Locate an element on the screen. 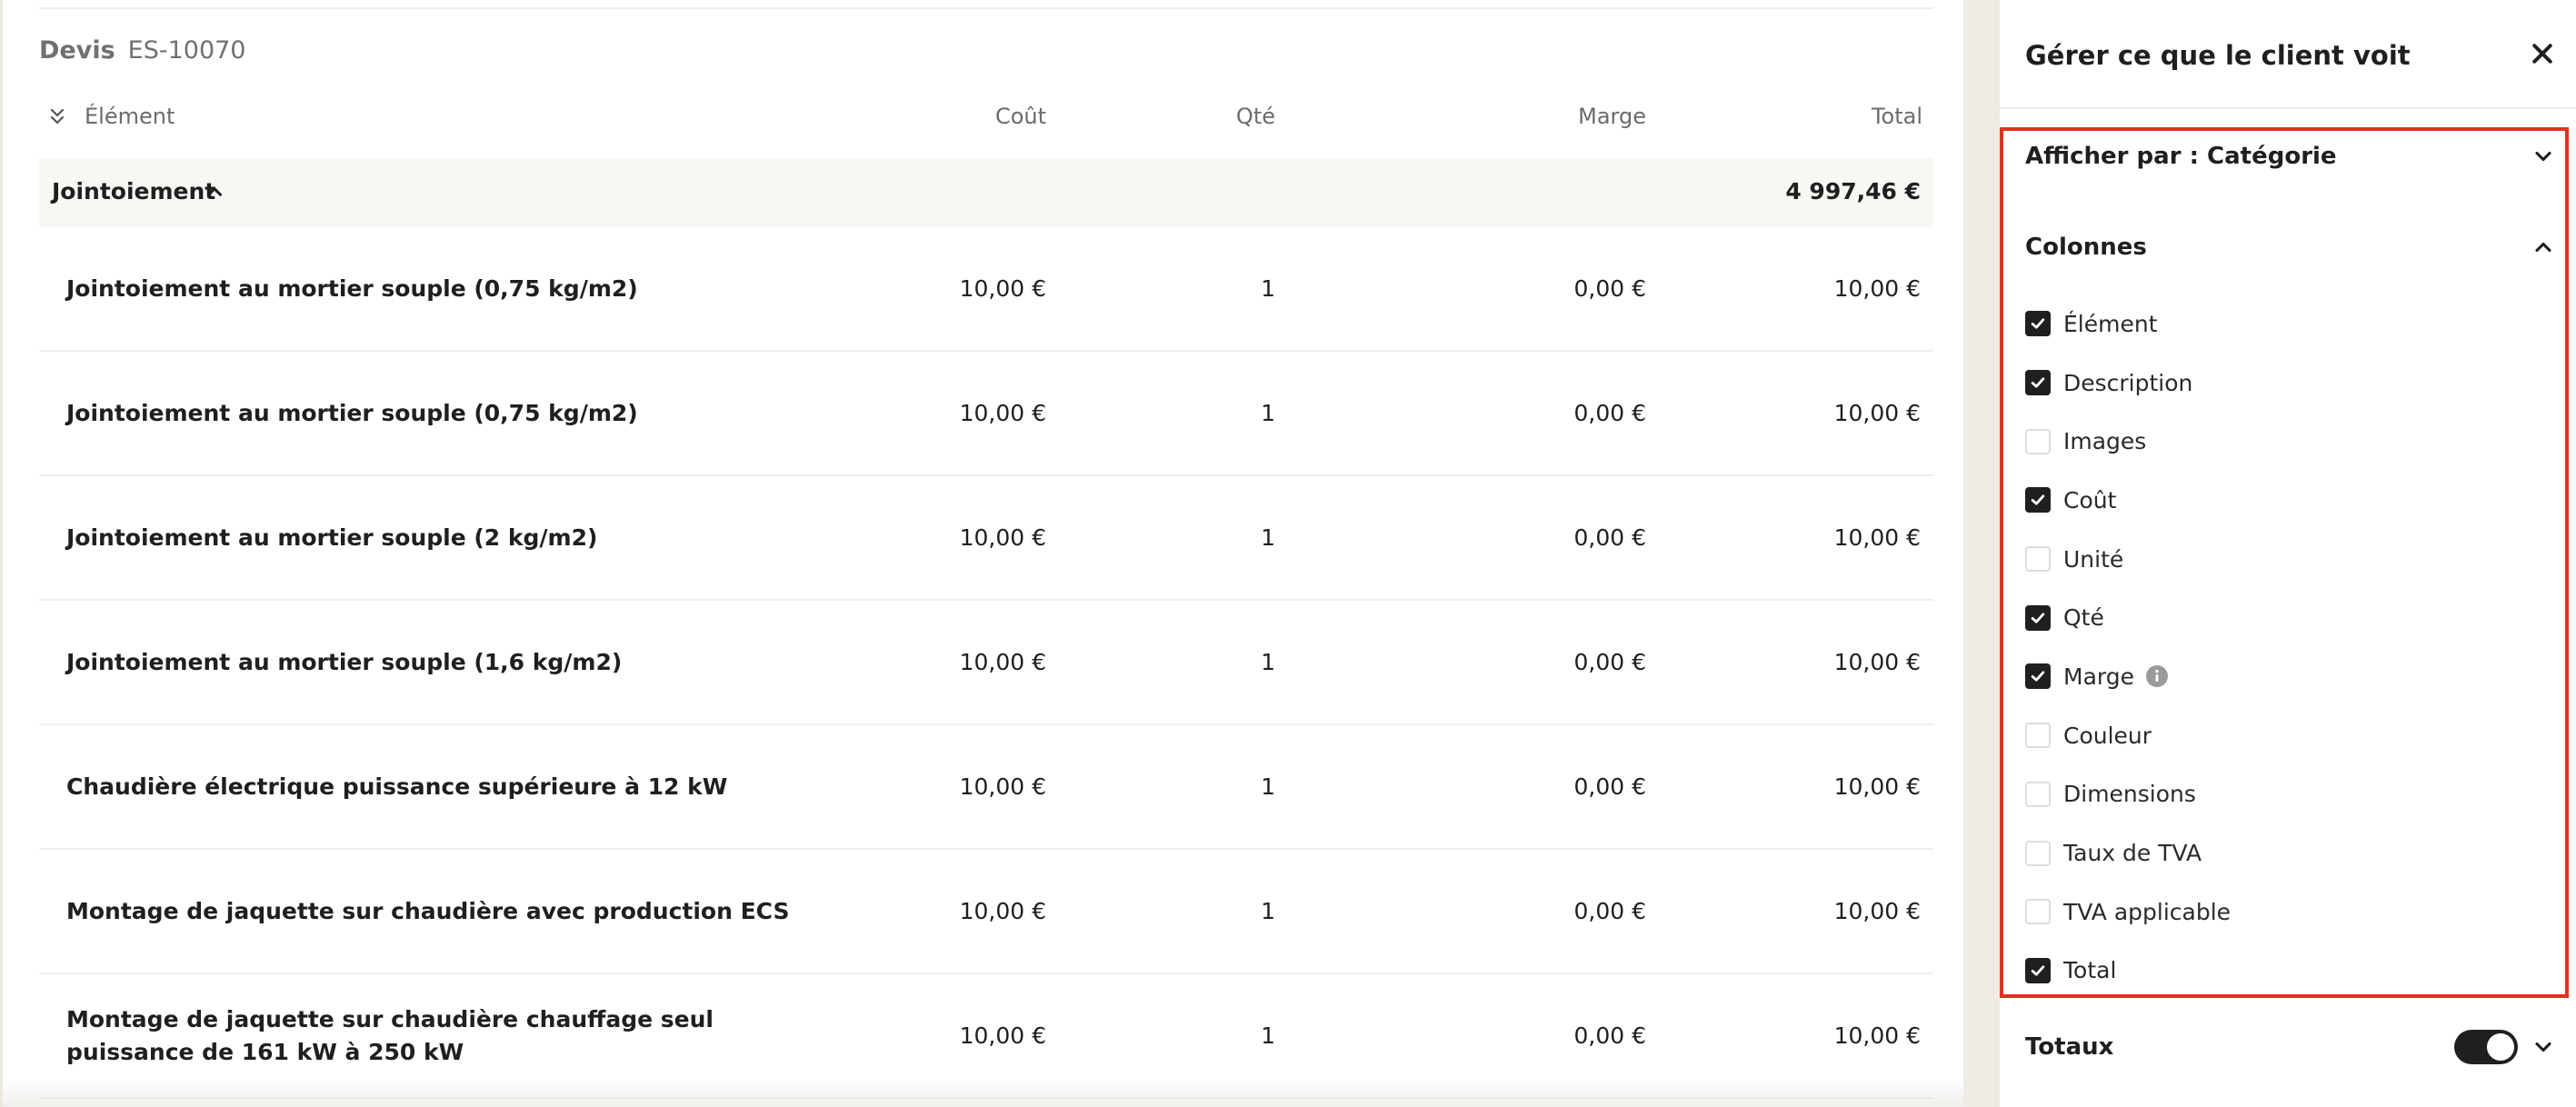 This screenshot has height=1107, width=2576. column-option: Couleur is located at coordinates (2279, 735).